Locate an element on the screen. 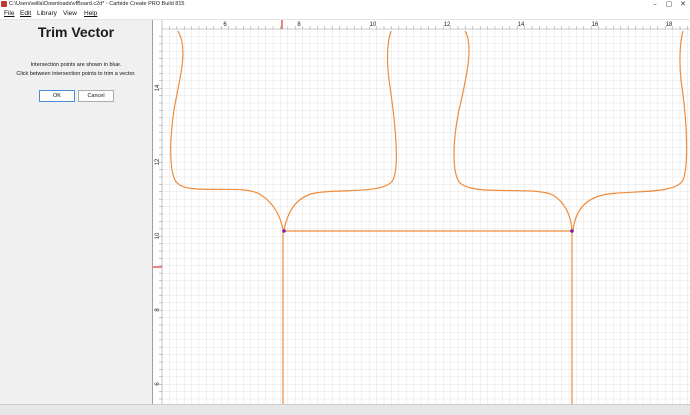  menu-view: View is located at coordinates (70, 14).